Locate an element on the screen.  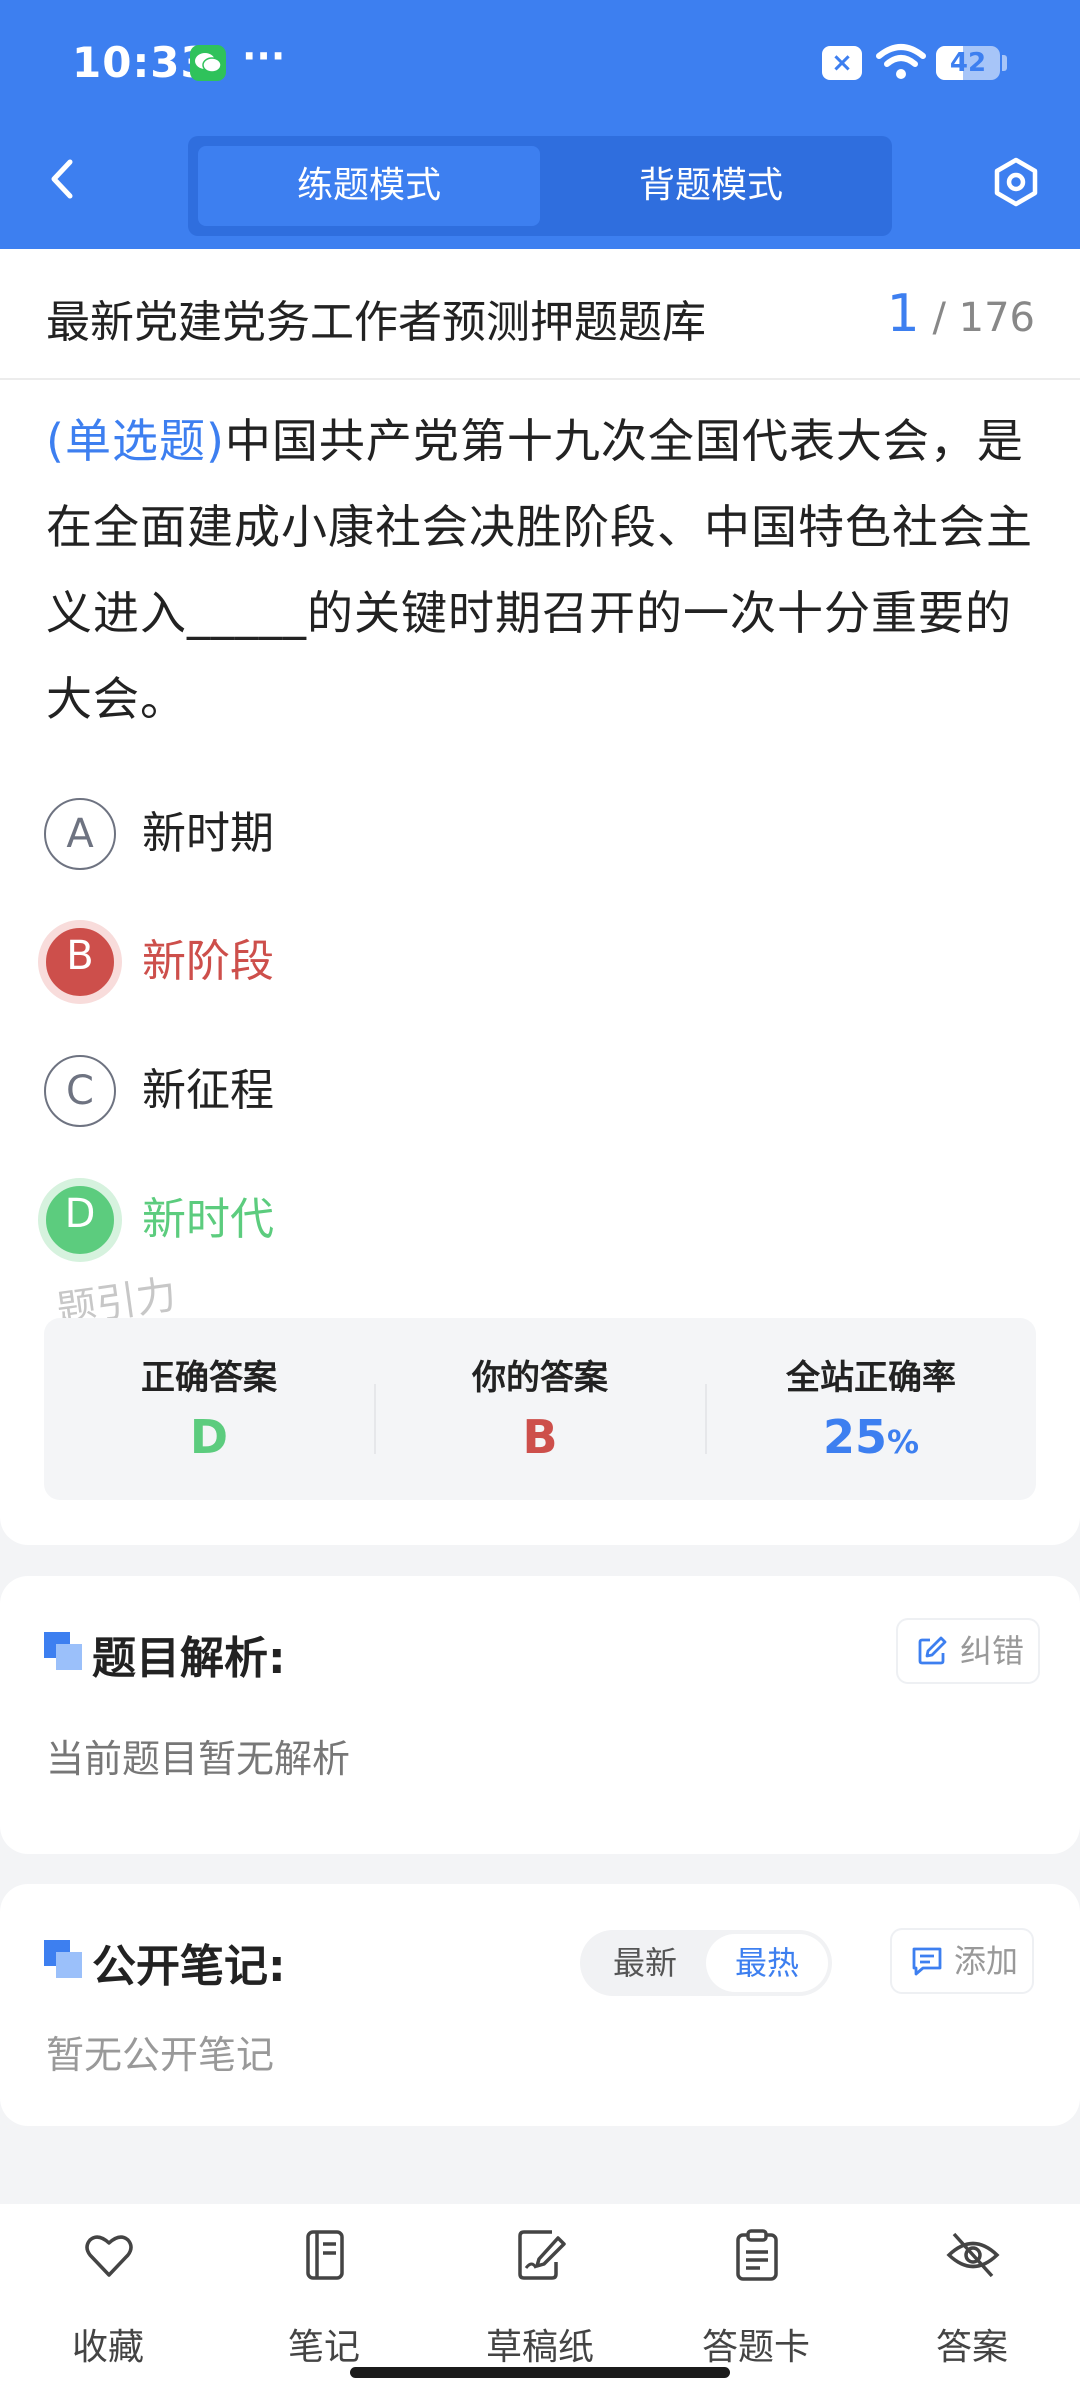
accuracy-rate-value: 25% is located at coordinates (871, 1437).